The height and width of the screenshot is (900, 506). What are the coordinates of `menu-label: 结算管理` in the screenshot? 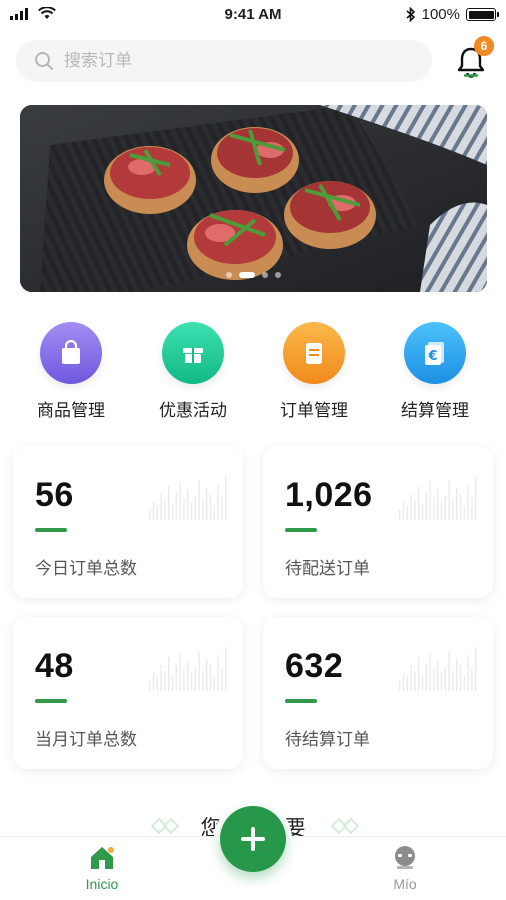 It's located at (435, 411).